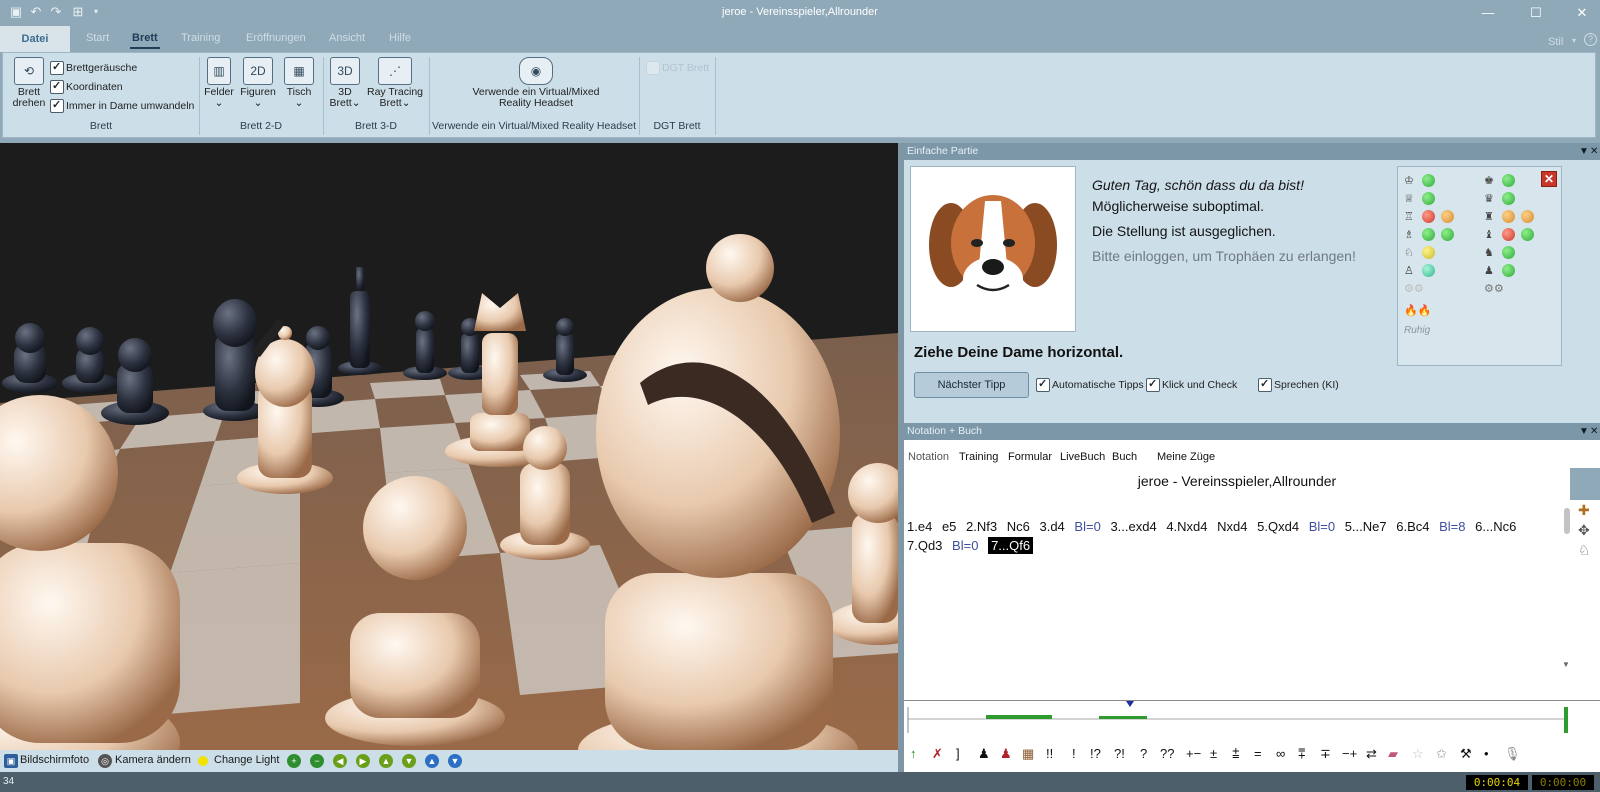 This screenshot has width=1600, height=792. Describe the element at coordinates (1582, 13) in the screenshot. I see `close-window-icon: ✕` at that location.